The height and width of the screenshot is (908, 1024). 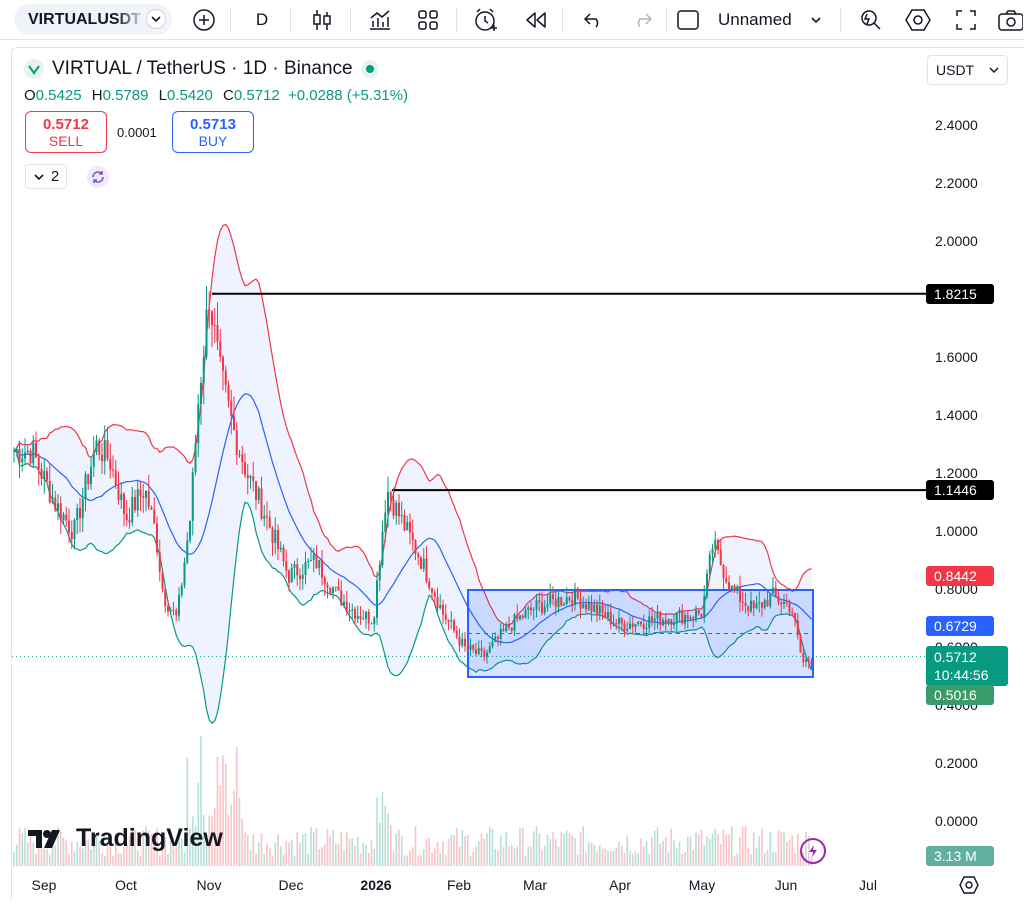 What do you see at coordinates (46, 176) in the screenshot?
I see `indicators-toggle: 2` at bounding box center [46, 176].